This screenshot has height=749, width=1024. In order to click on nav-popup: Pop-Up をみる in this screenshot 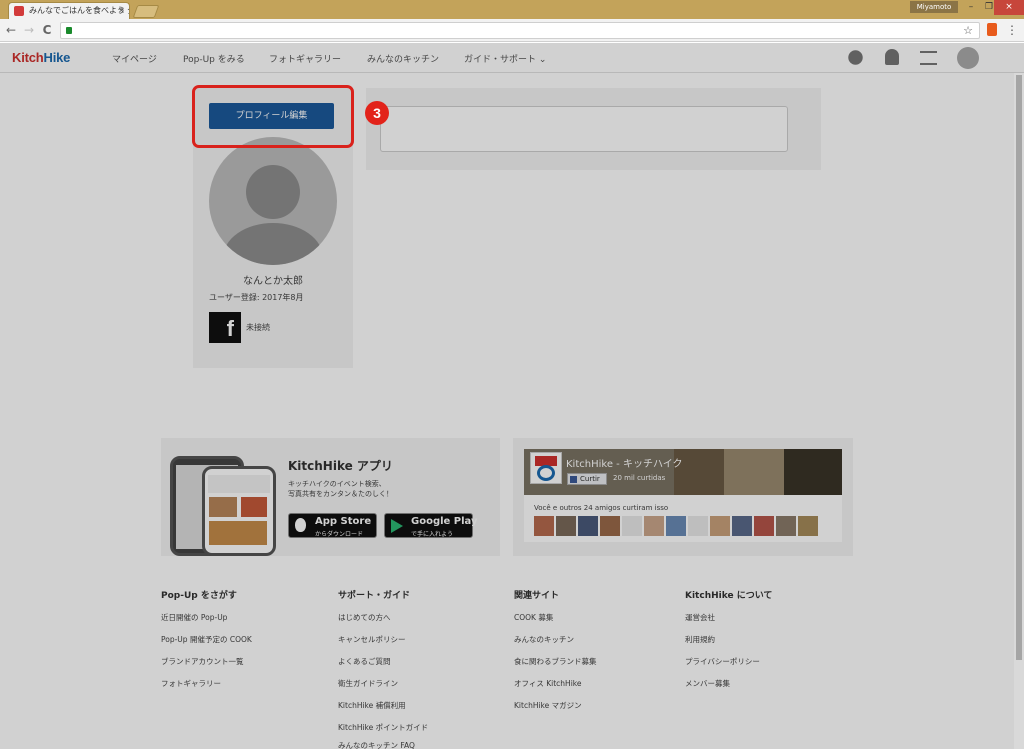, I will do `click(214, 58)`.